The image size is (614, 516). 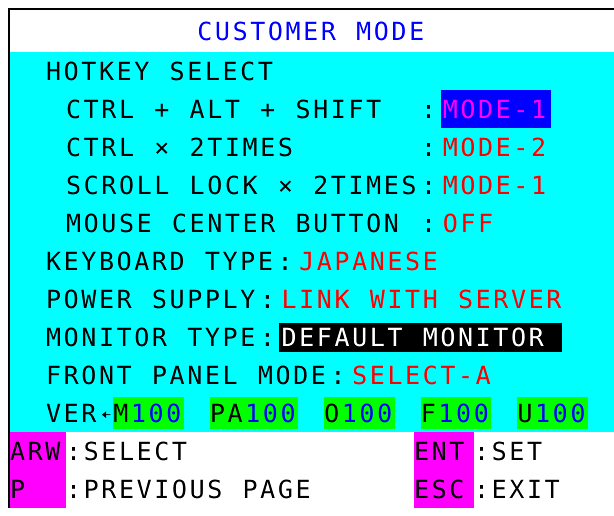 I want to click on version-badge: O 100, so click(x=359, y=413).